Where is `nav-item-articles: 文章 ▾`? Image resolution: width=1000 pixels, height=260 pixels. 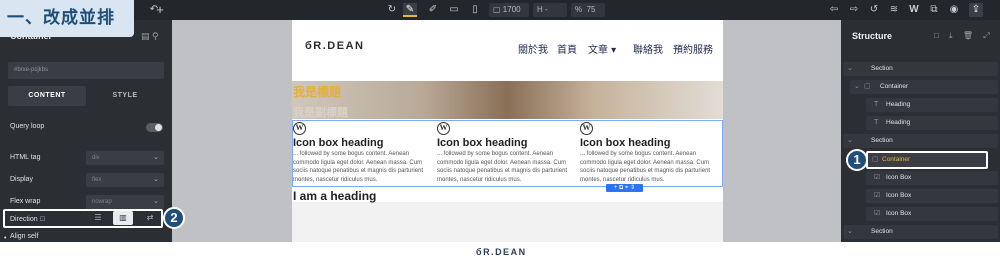 nav-item-articles: 文章 ▾ is located at coordinates (602, 48).